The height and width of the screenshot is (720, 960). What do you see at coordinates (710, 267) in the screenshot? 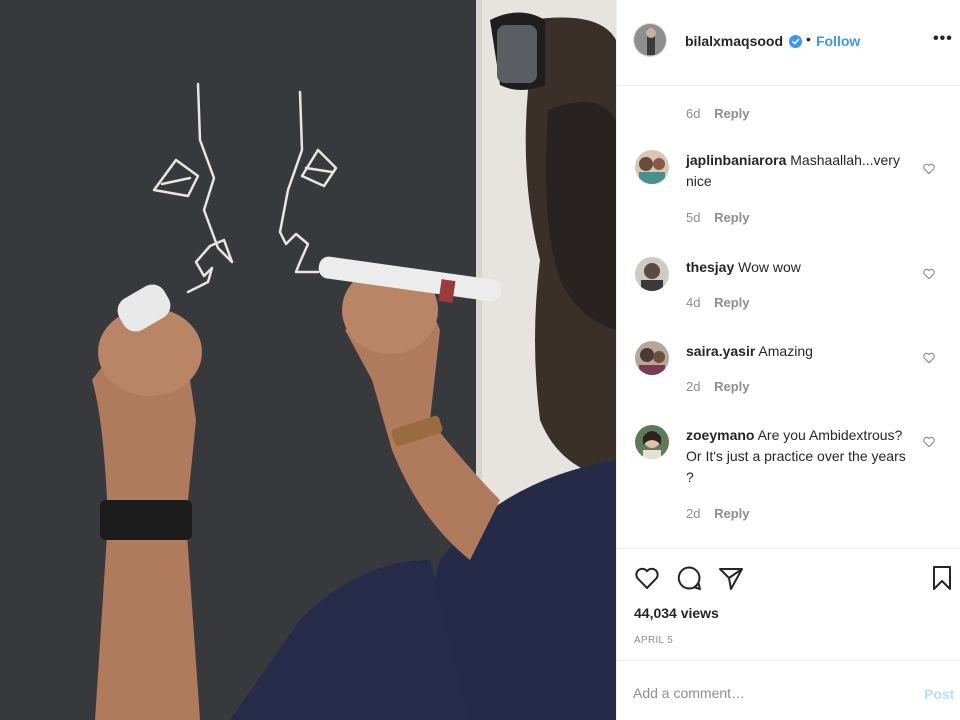
I see `commenter-username: thesjay` at bounding box center [710, 267].